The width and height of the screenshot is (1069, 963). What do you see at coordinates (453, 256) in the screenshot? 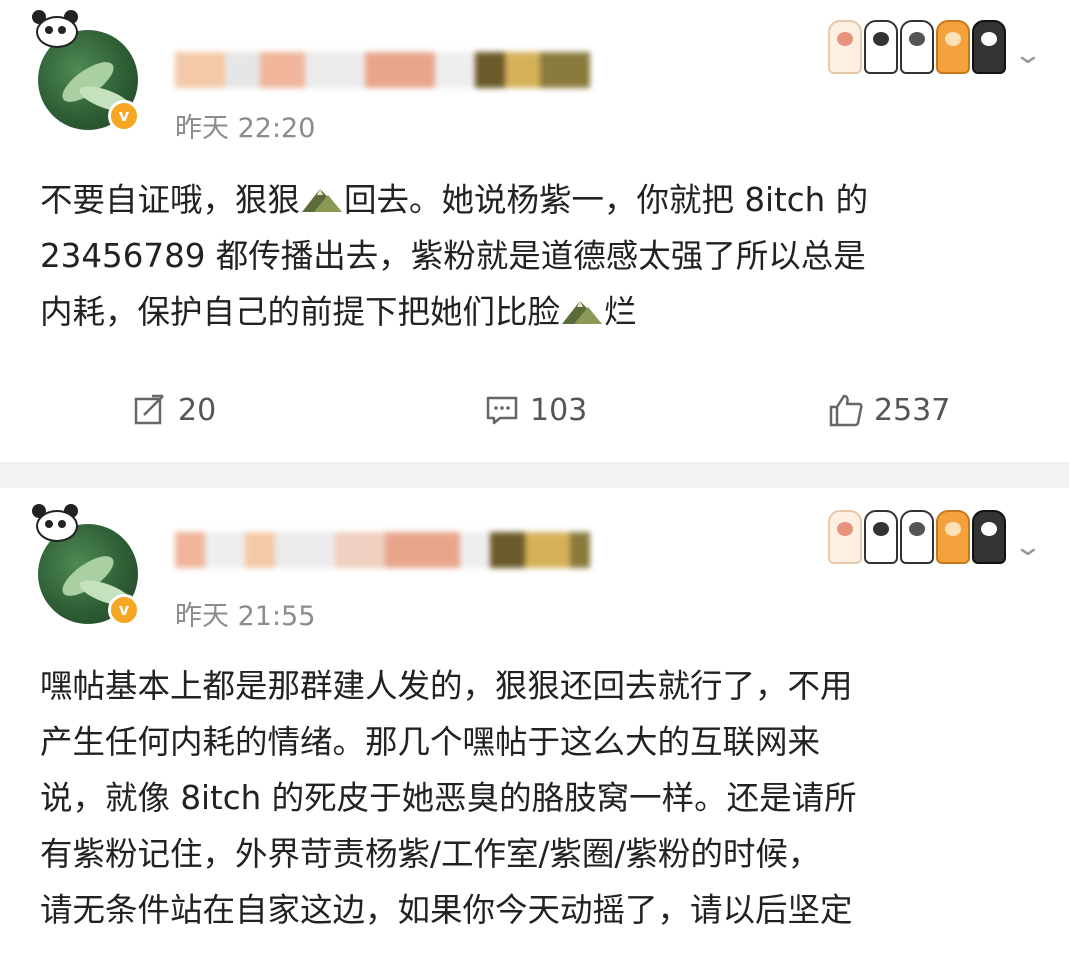
I see `post-text-line: 23456789 都传播出去，紫粉就是道德感太强了所以总是` at bounding box center [453, 256].